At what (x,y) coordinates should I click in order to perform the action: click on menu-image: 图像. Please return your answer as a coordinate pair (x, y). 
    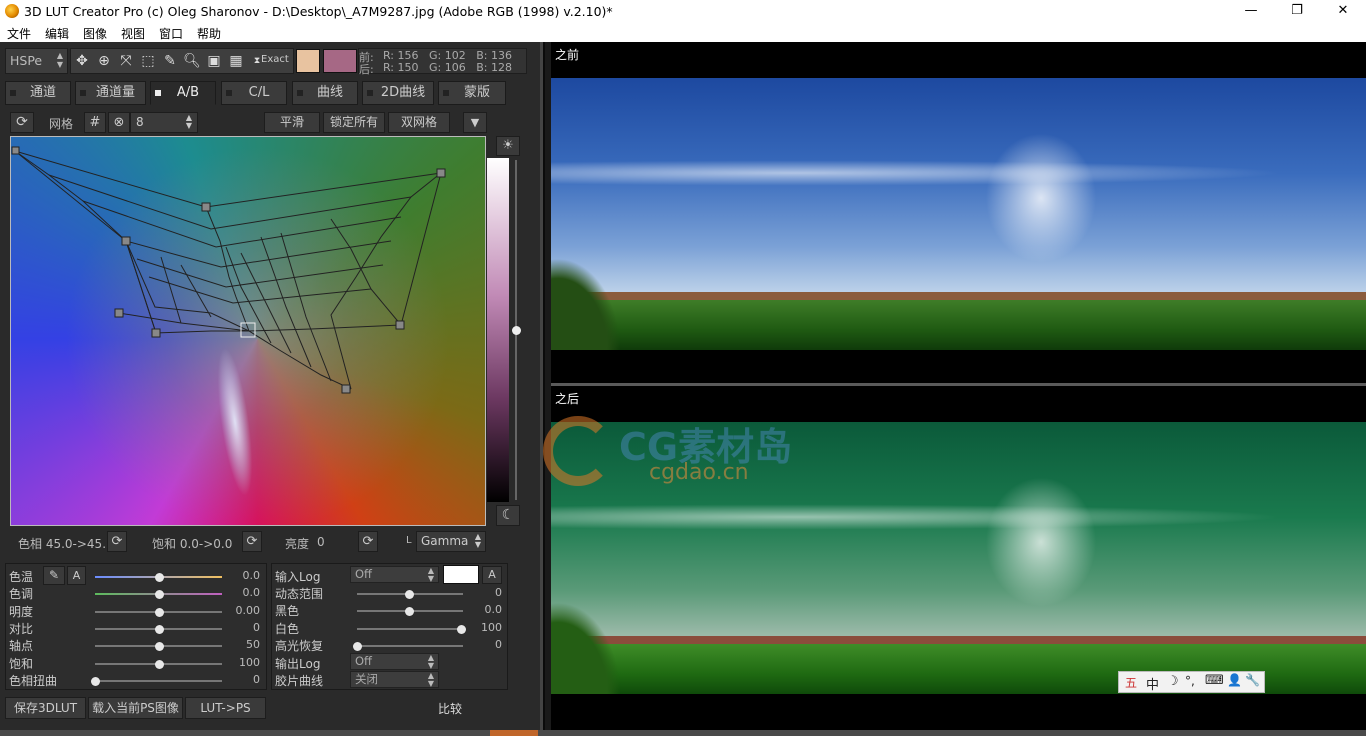
    Looking at the image, I should click on (95, 33).